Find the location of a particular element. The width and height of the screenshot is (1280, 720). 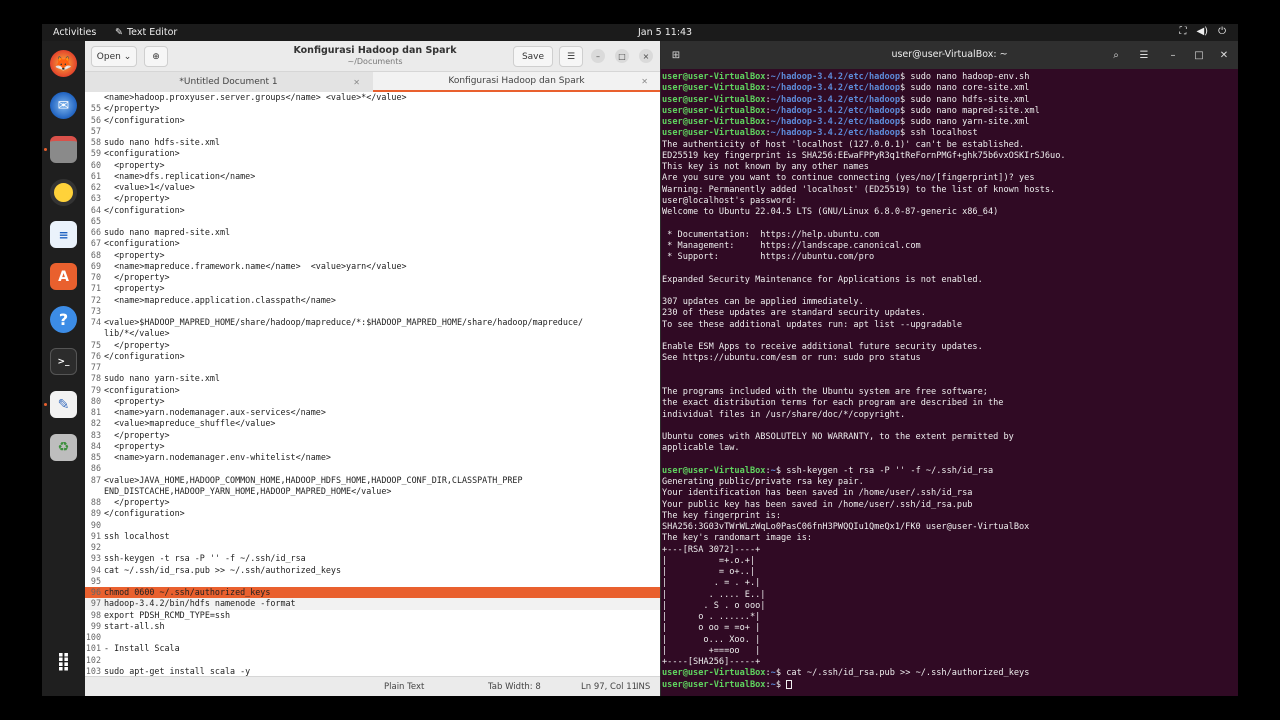

code-line: 67 <configuration> is located at coordinates (372, 243).